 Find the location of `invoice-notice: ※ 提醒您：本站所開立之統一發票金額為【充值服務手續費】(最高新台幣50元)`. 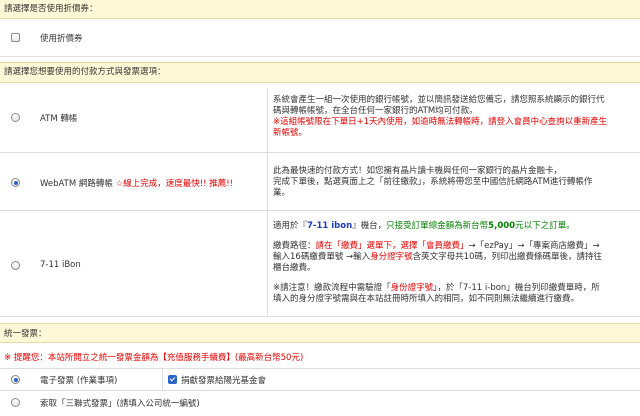

invoice-notice: ※ 提醒您：本站所開立之統一發票金額為【充值服務手續費】(最高新台幣50元) is located at coordinates (154, 358).